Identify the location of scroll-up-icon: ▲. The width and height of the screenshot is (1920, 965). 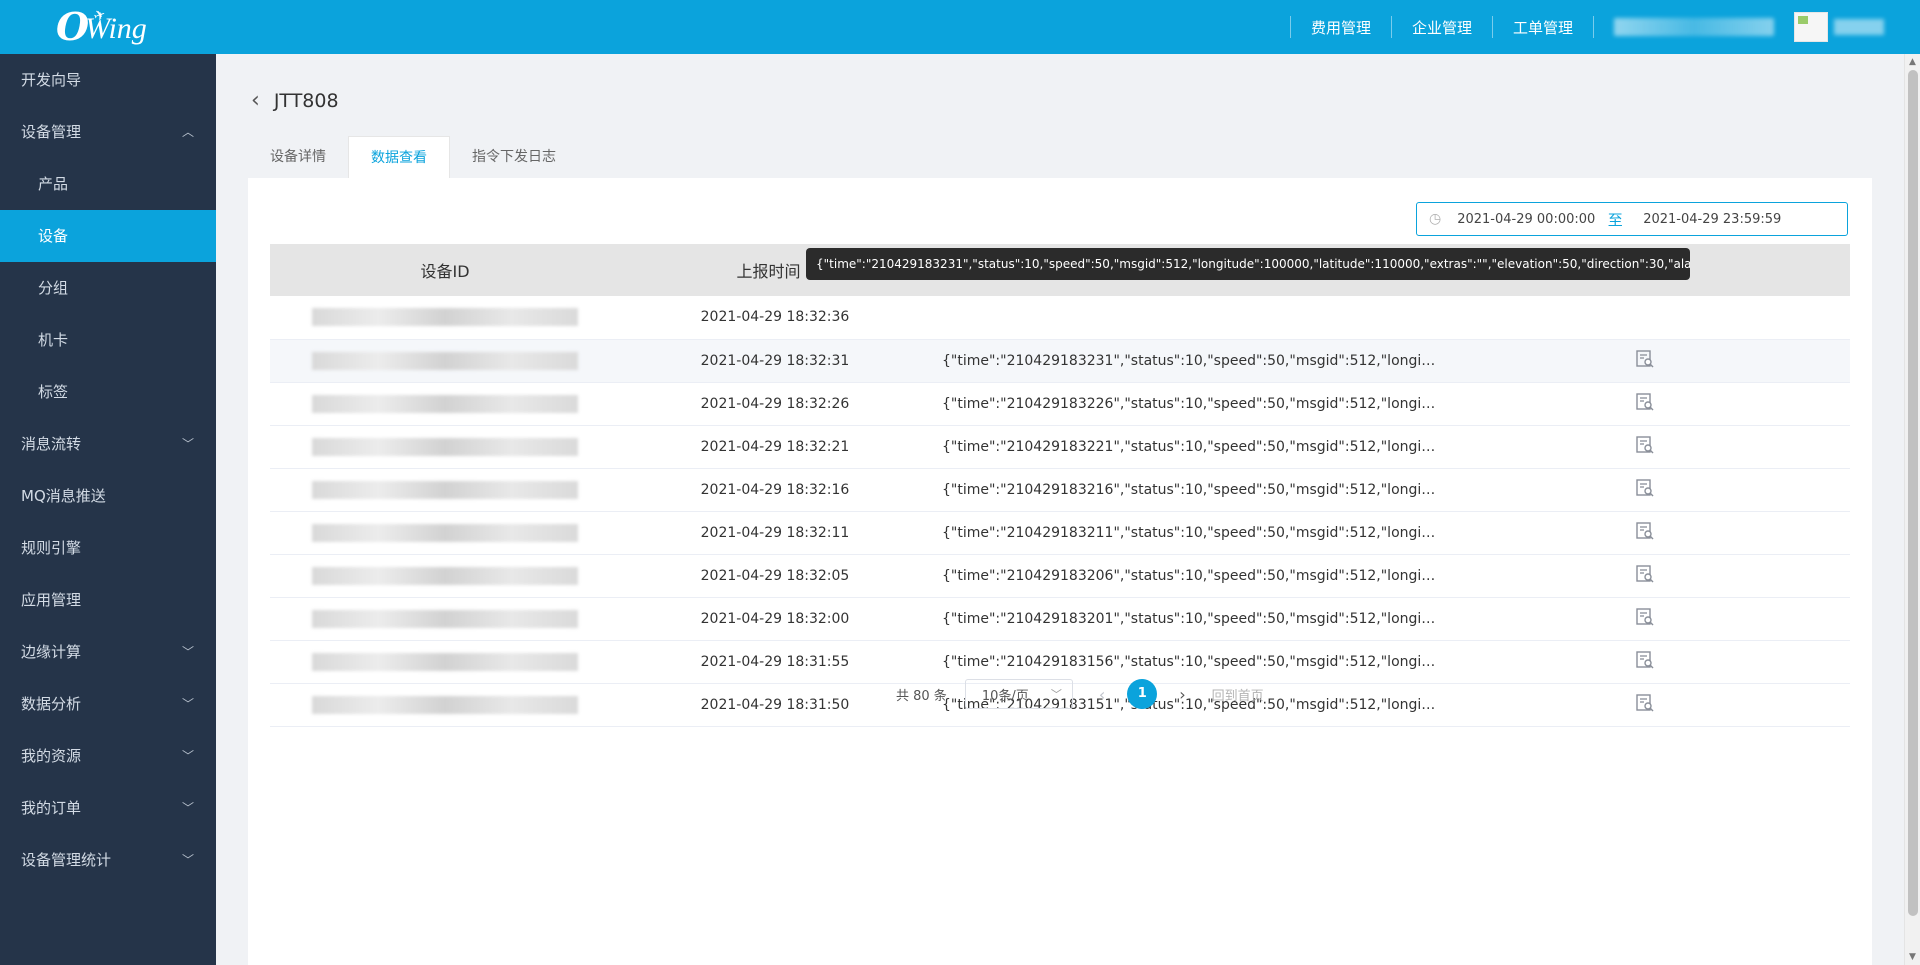
(1912, 62).